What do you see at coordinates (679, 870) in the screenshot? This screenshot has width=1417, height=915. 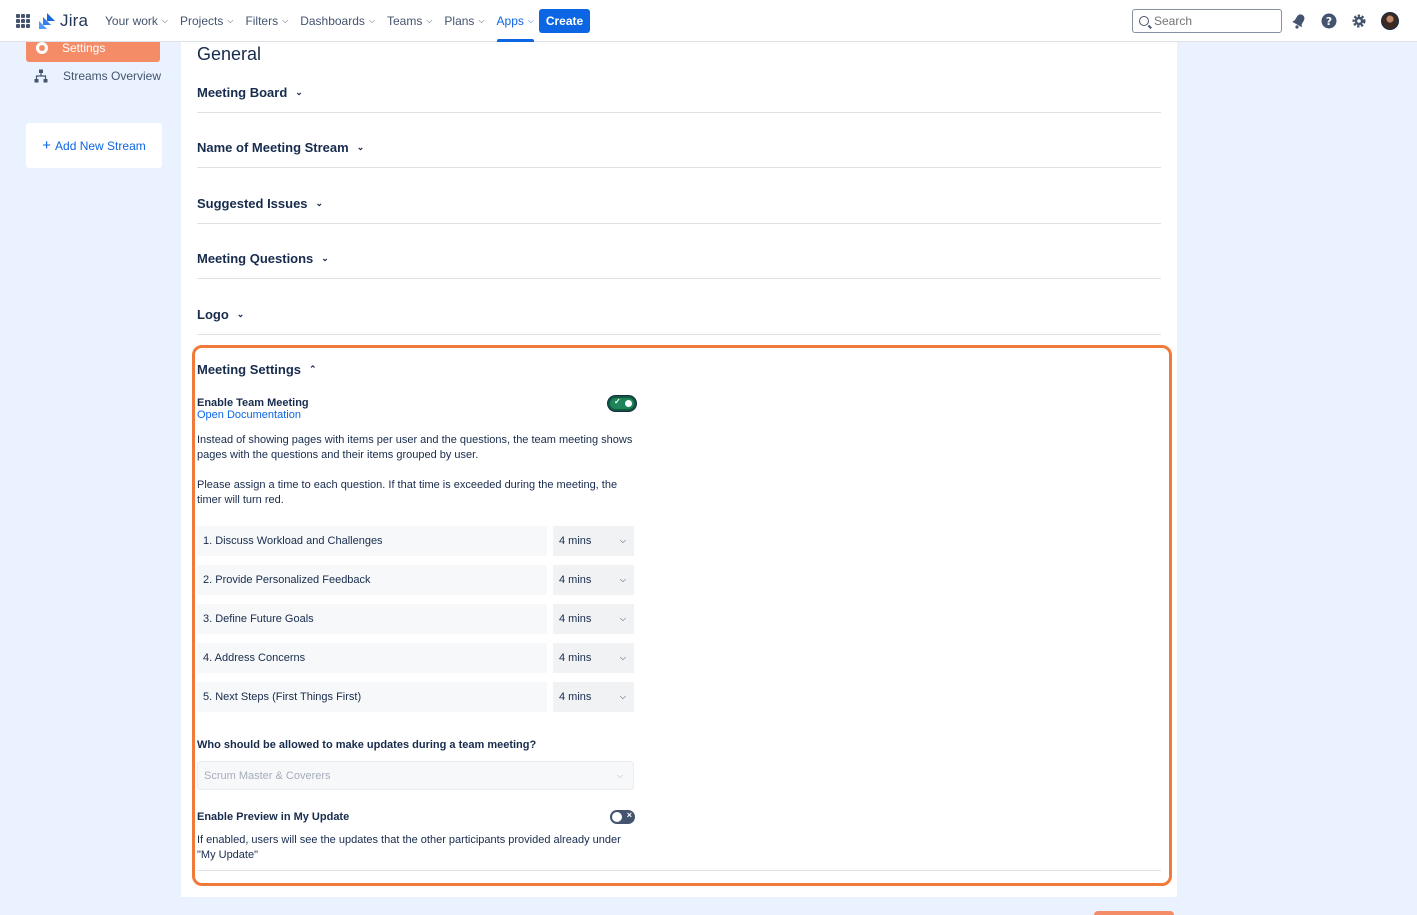 I see `divider` at bounding box center [679, 870].